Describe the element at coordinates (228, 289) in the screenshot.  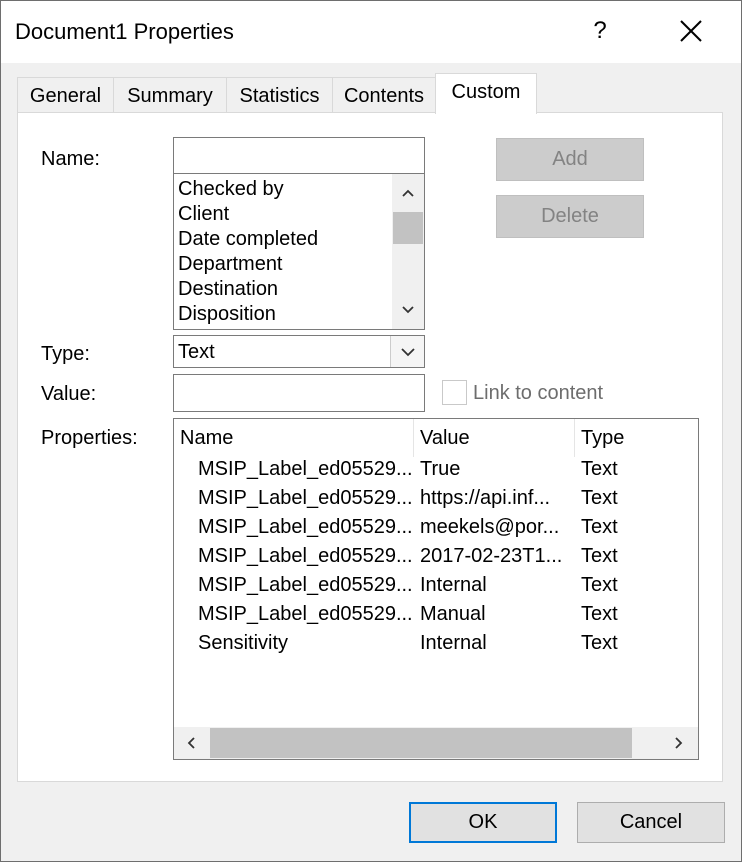
I see `name-option: Destination` at that location.